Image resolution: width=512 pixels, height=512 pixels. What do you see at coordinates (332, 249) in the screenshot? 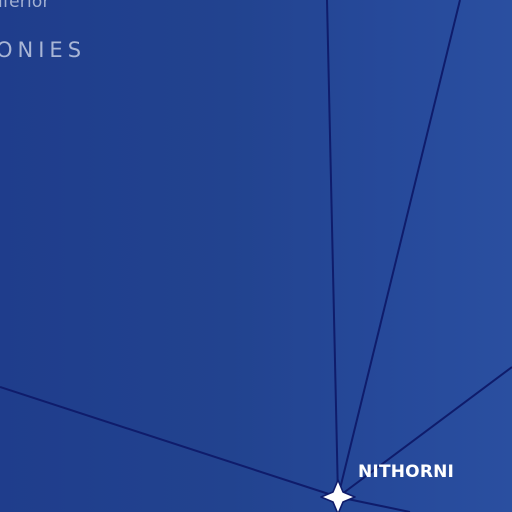
I see `route-line-north` at bounding box center [332, 249].